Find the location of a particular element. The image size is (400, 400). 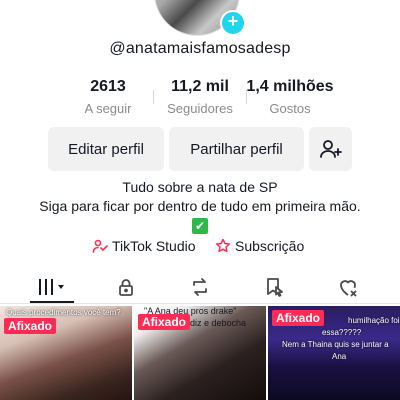

repost-icon is located at coordinates (200, 287).